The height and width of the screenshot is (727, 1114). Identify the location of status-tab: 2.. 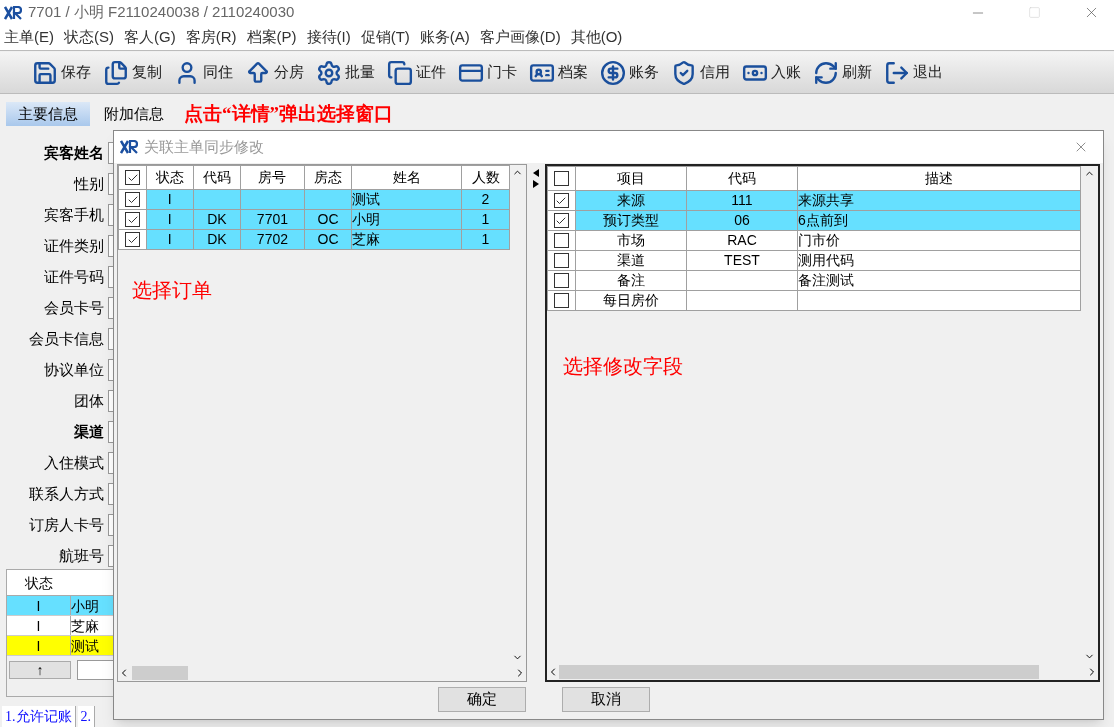
(86, 716).